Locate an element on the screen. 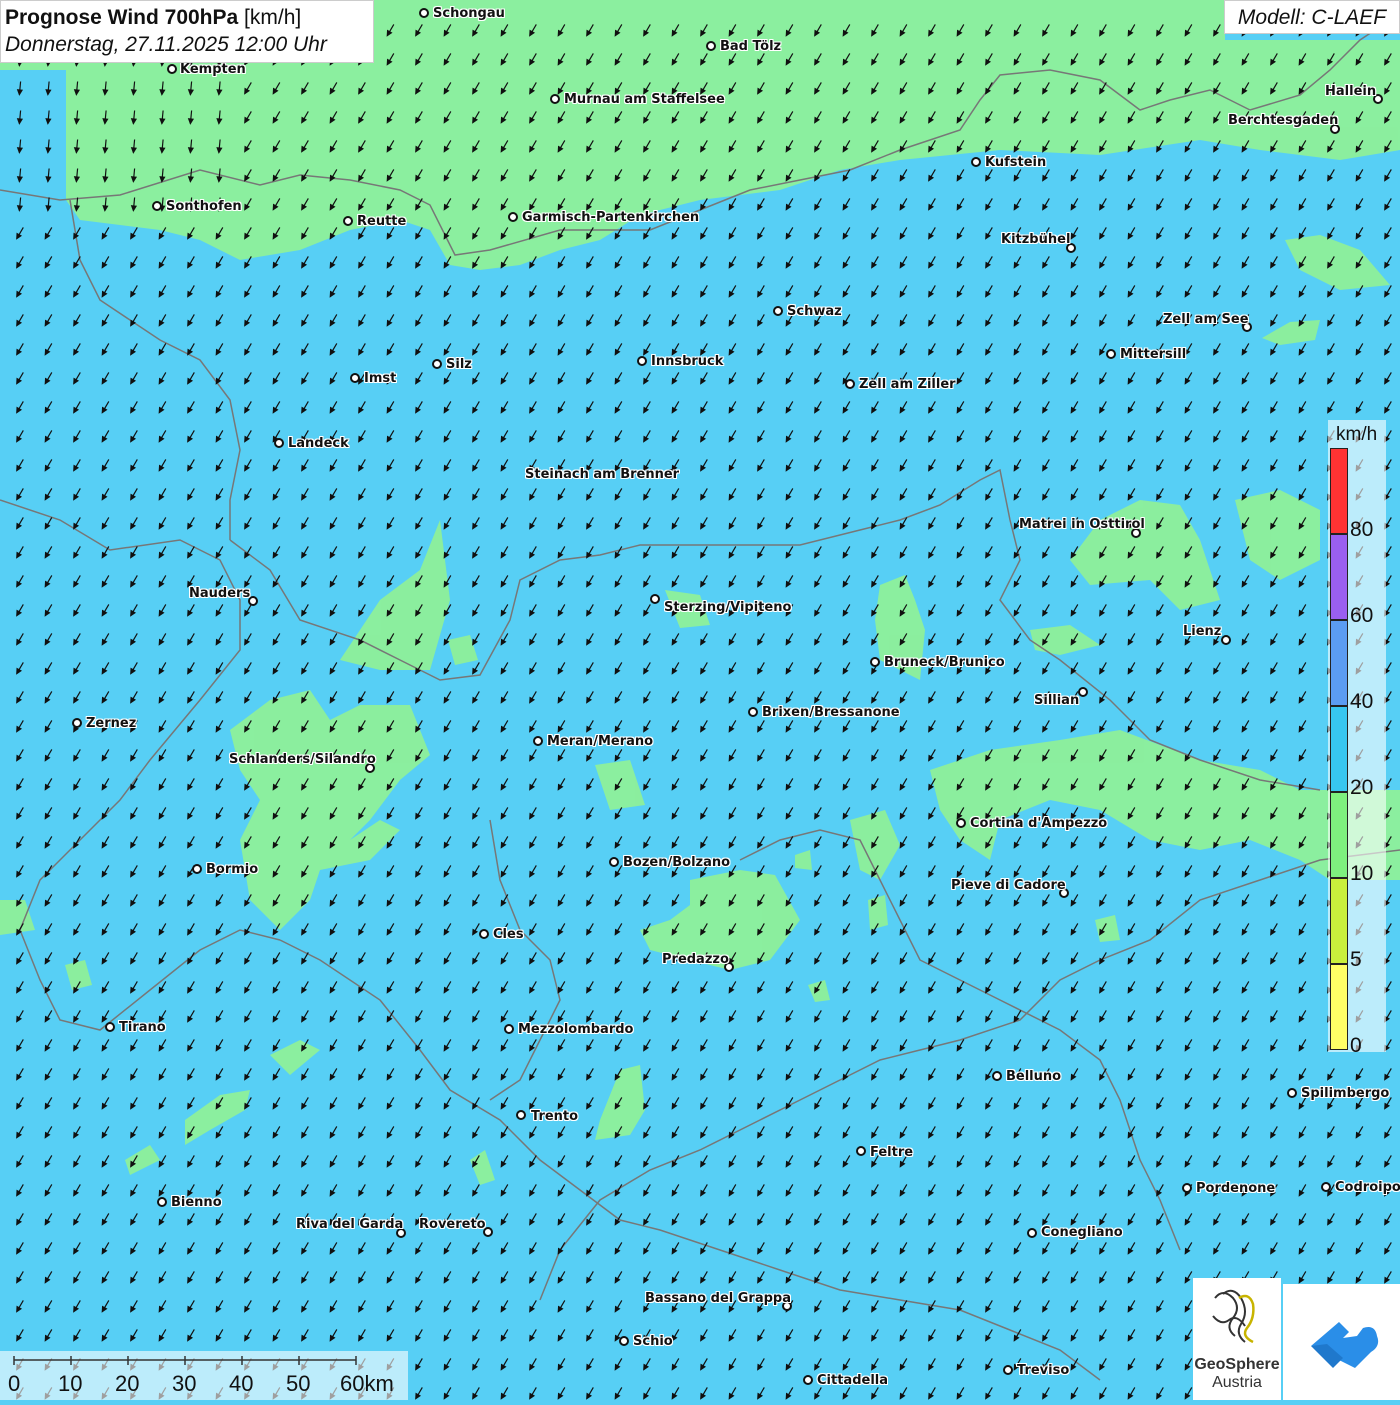 Image resolution: width=1400 pixels, height=1405 pixels. title-unit: [km/h] is located at coordinates (273, 17).